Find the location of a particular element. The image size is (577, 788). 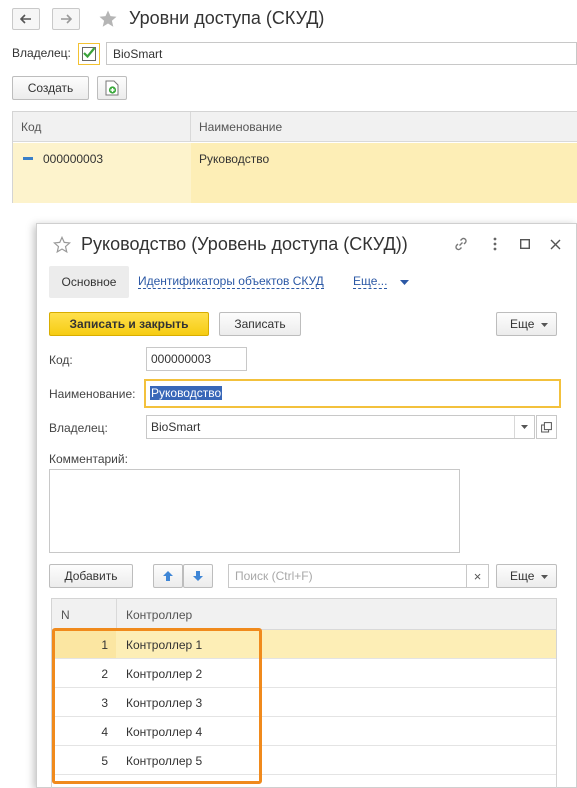

table-row: 4 Контроллер 4 is located at coordinates (304, 731).